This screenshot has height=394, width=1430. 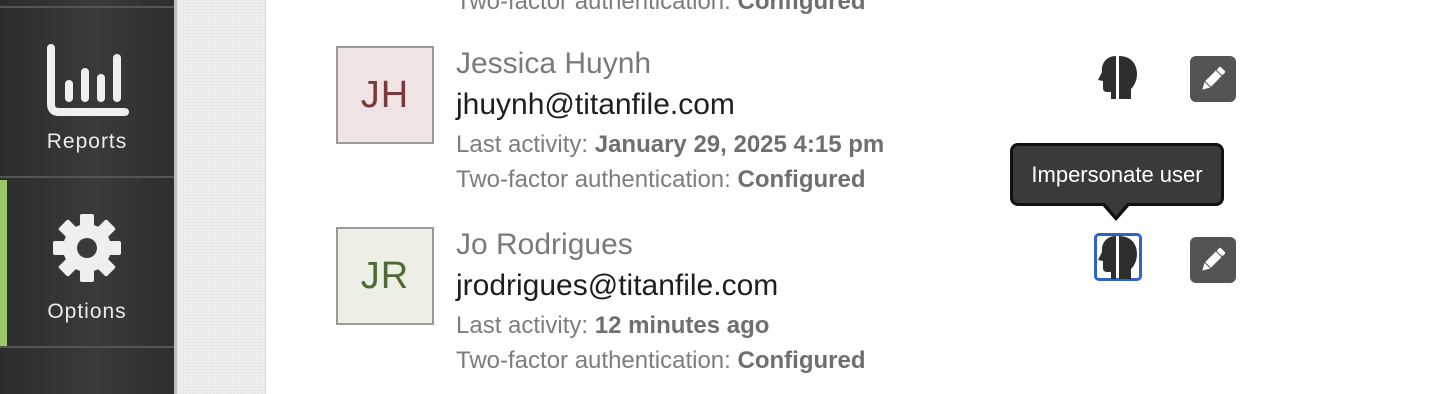 I want to click on last-activity-value: 12 minutes ago, so click(x=682, y=325).